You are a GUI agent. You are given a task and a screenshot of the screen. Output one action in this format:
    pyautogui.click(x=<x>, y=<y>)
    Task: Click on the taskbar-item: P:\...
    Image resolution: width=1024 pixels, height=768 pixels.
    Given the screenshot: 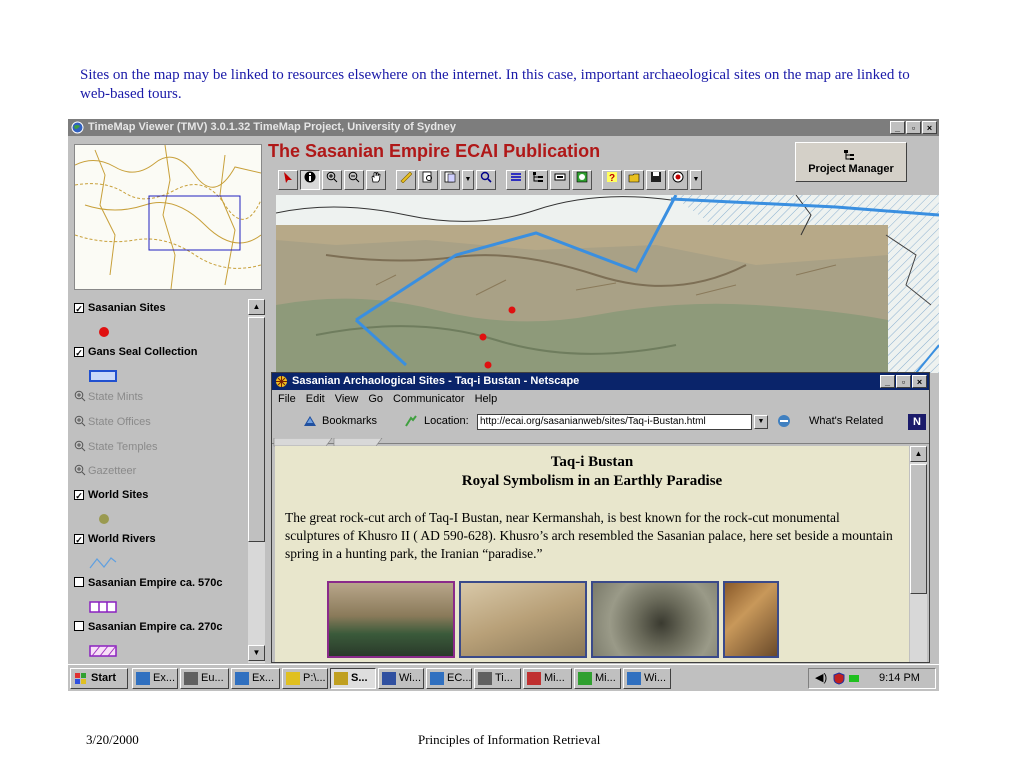 What is the action you would take?
    pyautogui.click(x=305, y=678)
    